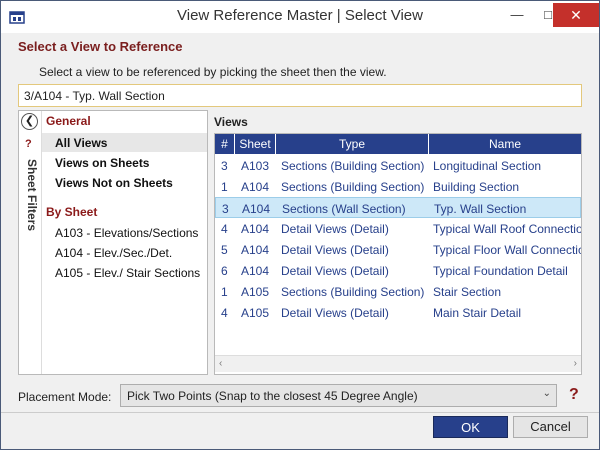  What do you see at coordinates (300, 430) in the screenshot?
I see `dialog-footer` at bounding box center [300, 430].